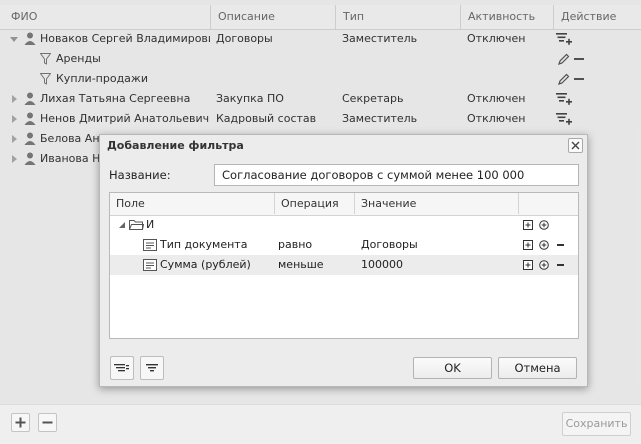  I want to click on add-button, so click(20, 422).